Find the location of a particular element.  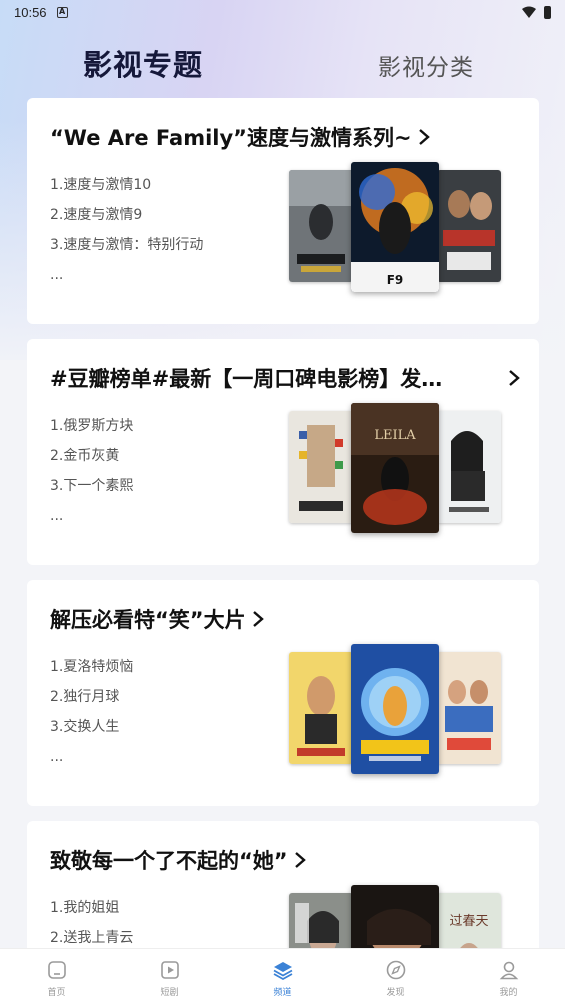

topic-card-title: 致敬每一个了不起的“她” is located at coordinates (285, 860).